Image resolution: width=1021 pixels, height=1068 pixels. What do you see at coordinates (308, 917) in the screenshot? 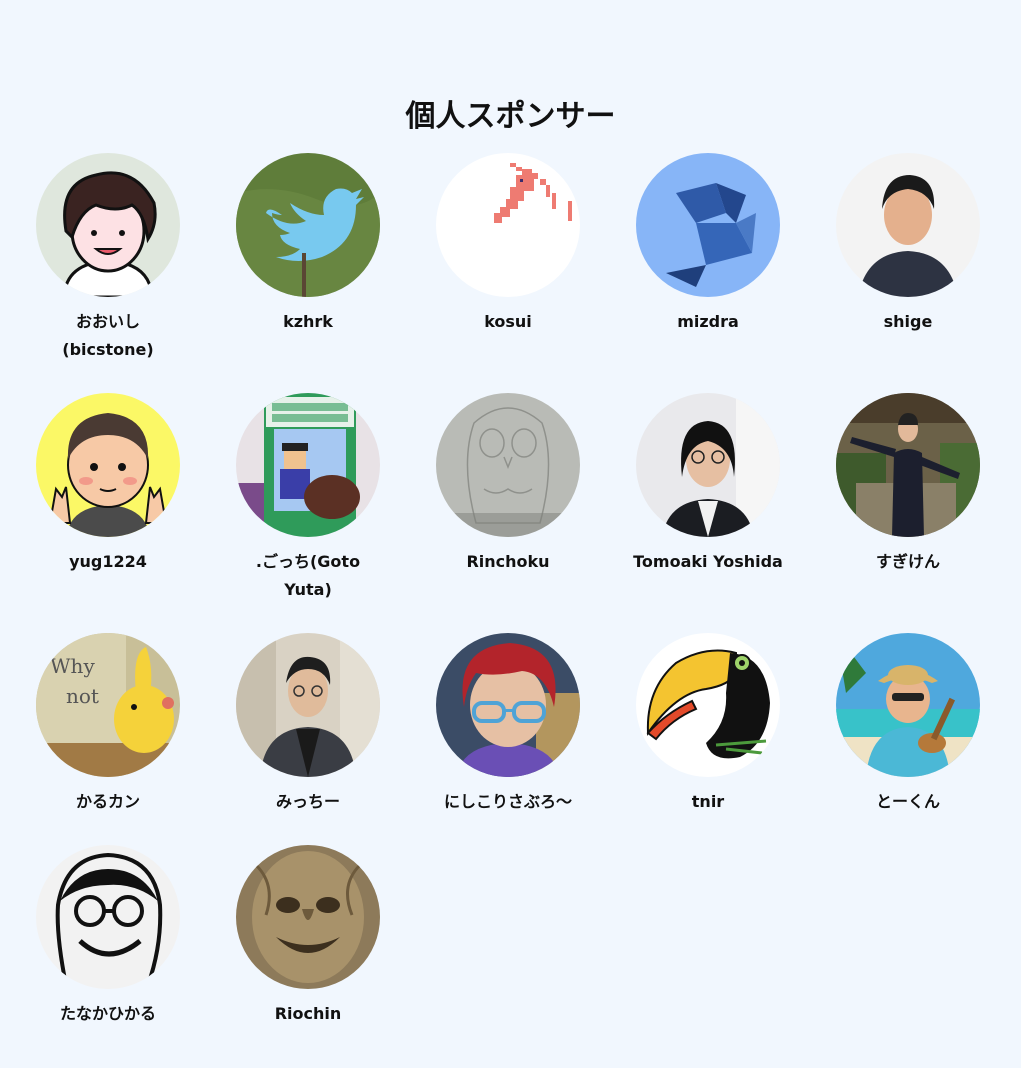
I see `tree-face-icon` at bounding box center [308, 917].